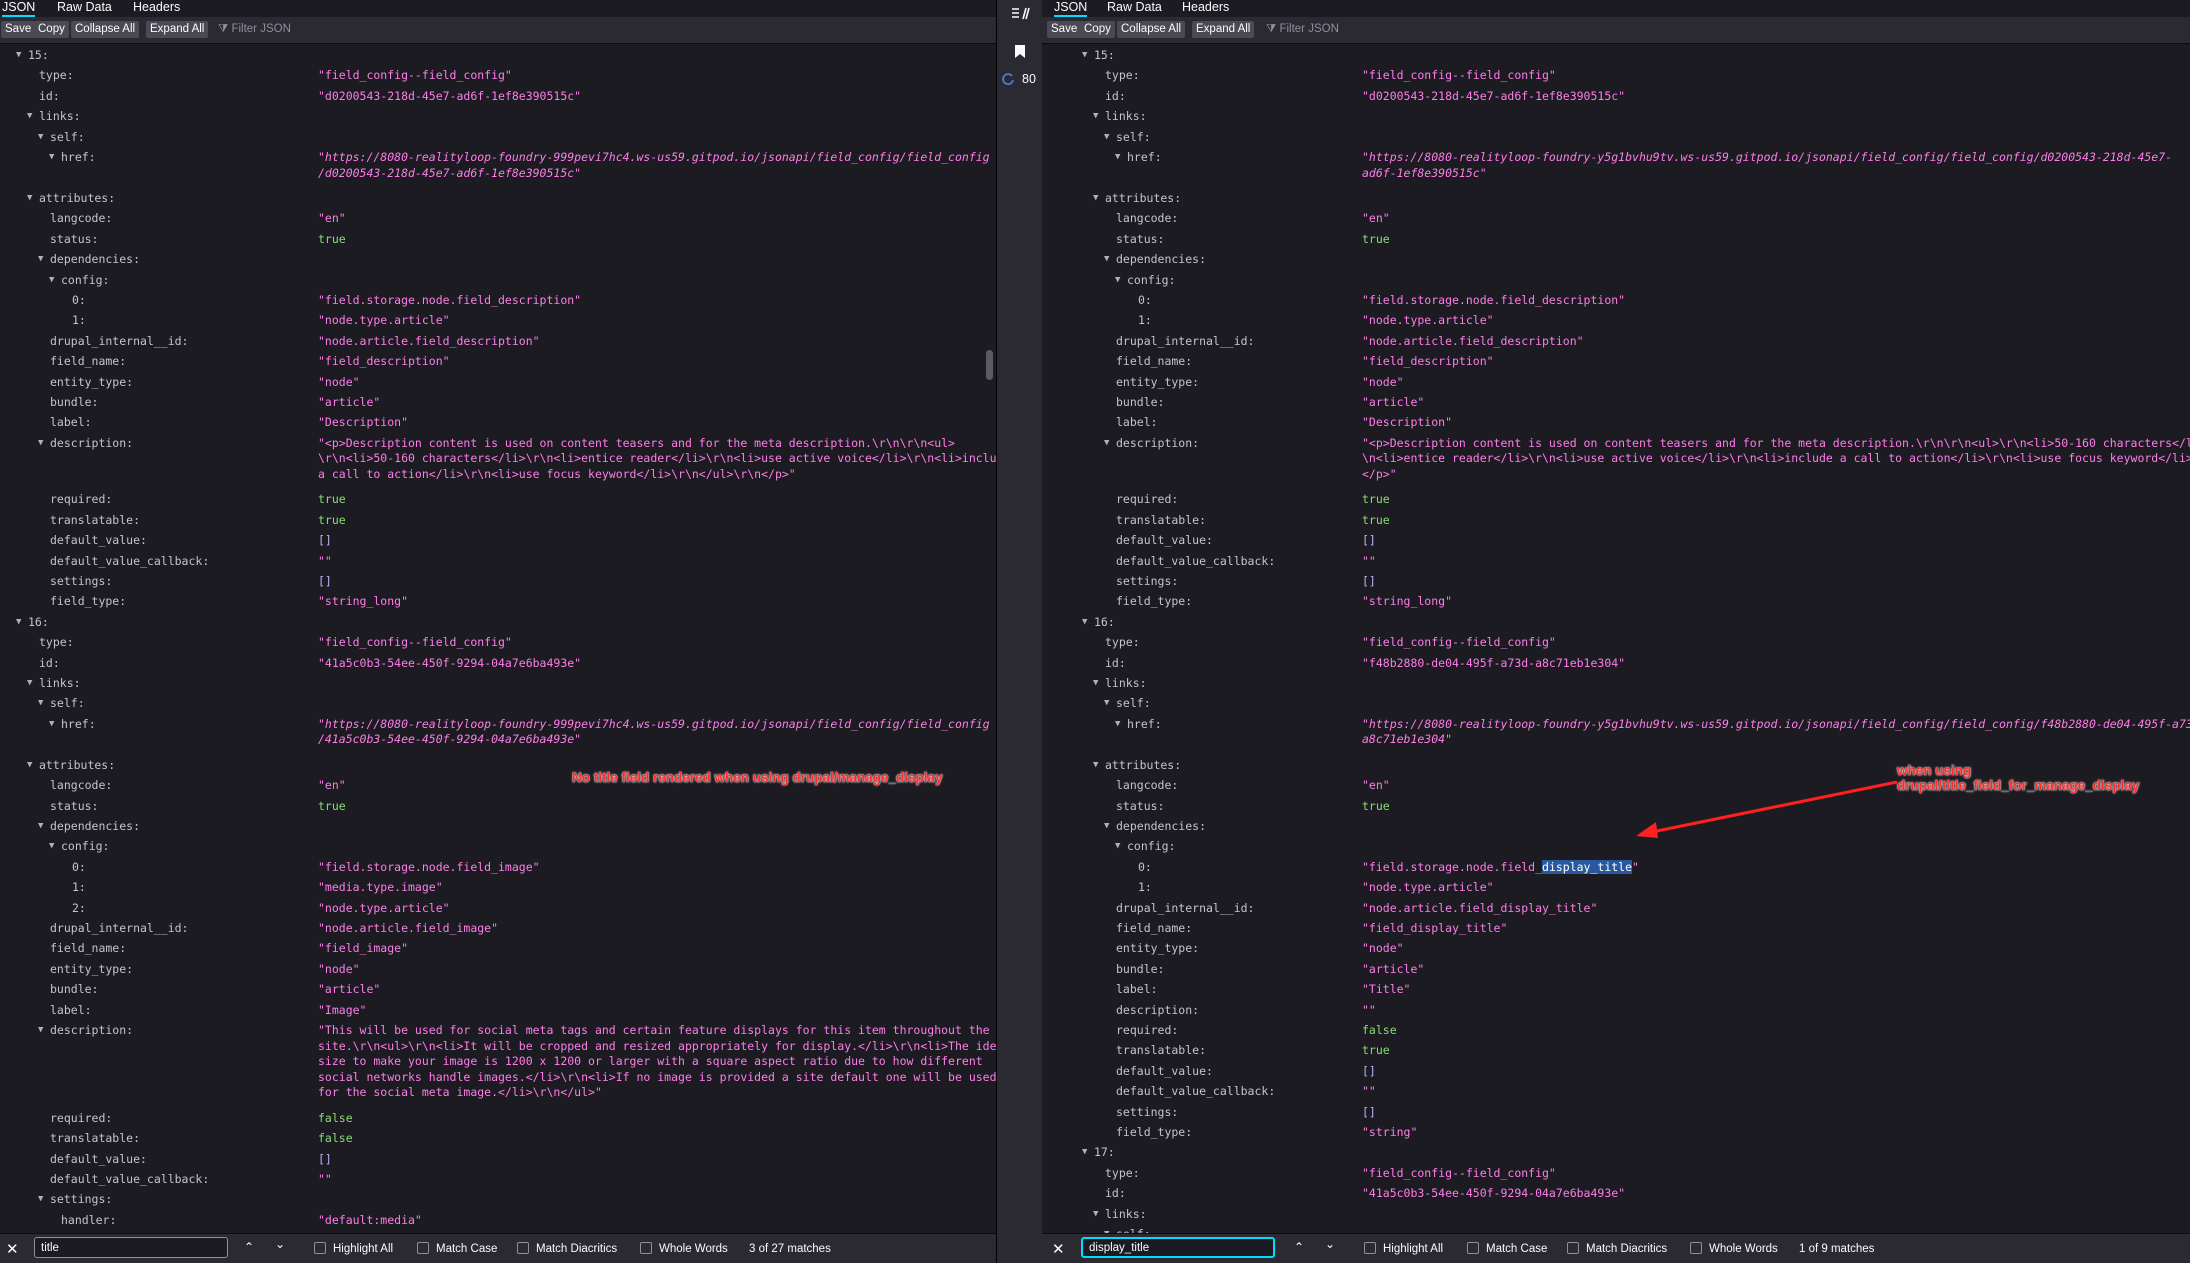 This screenshot has height=1263, width=2190. Describe the element at coordinates (325, 540) in the screenshot. I see `json-value-text: []` at that location.